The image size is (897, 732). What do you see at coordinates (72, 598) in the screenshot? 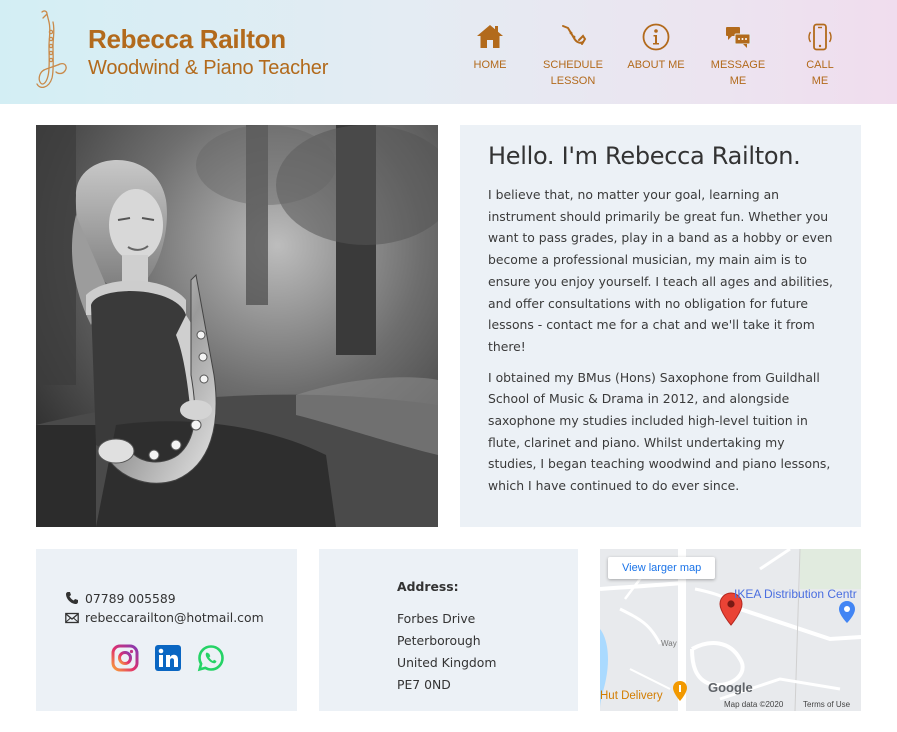
I see `phone-handset-icon` at bounding box center [72, 598].